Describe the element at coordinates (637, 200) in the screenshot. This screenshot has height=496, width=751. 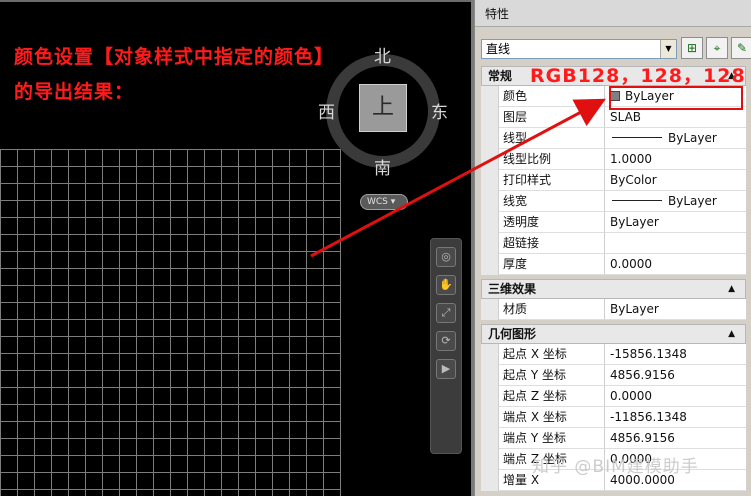
I see `lineweight-preview-icon` at that location.